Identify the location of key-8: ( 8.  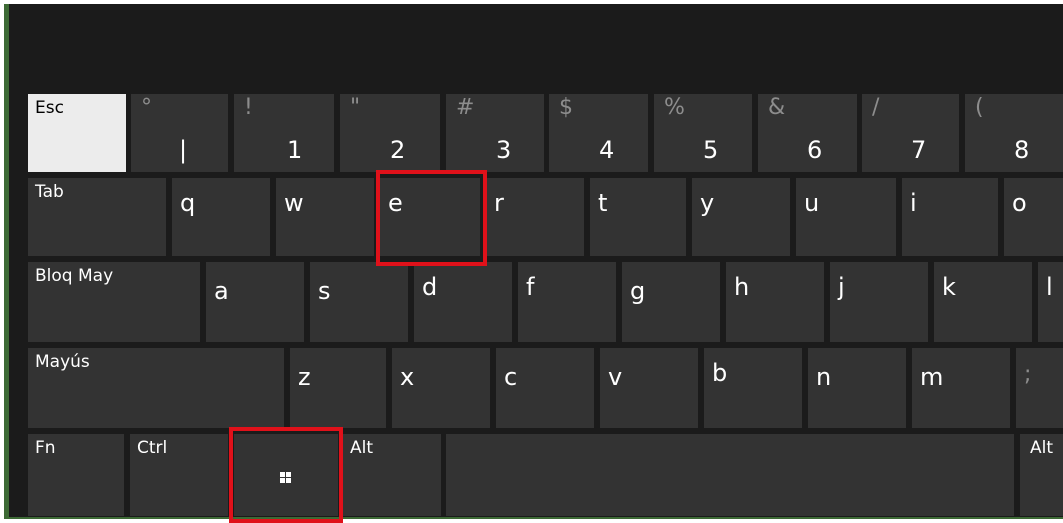
(1014, 133).